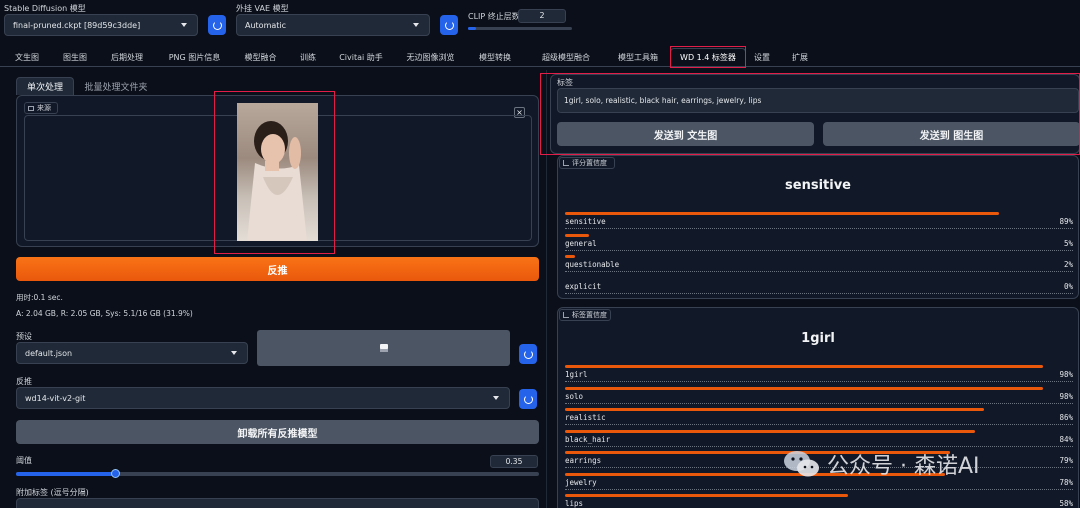 Image resolution: width=1080 pixels, height=508 pixels. Describe the element at coordinates (819, 442) in the screenshot. I see `tag-confidence-row: black_hair 84%` at that location.